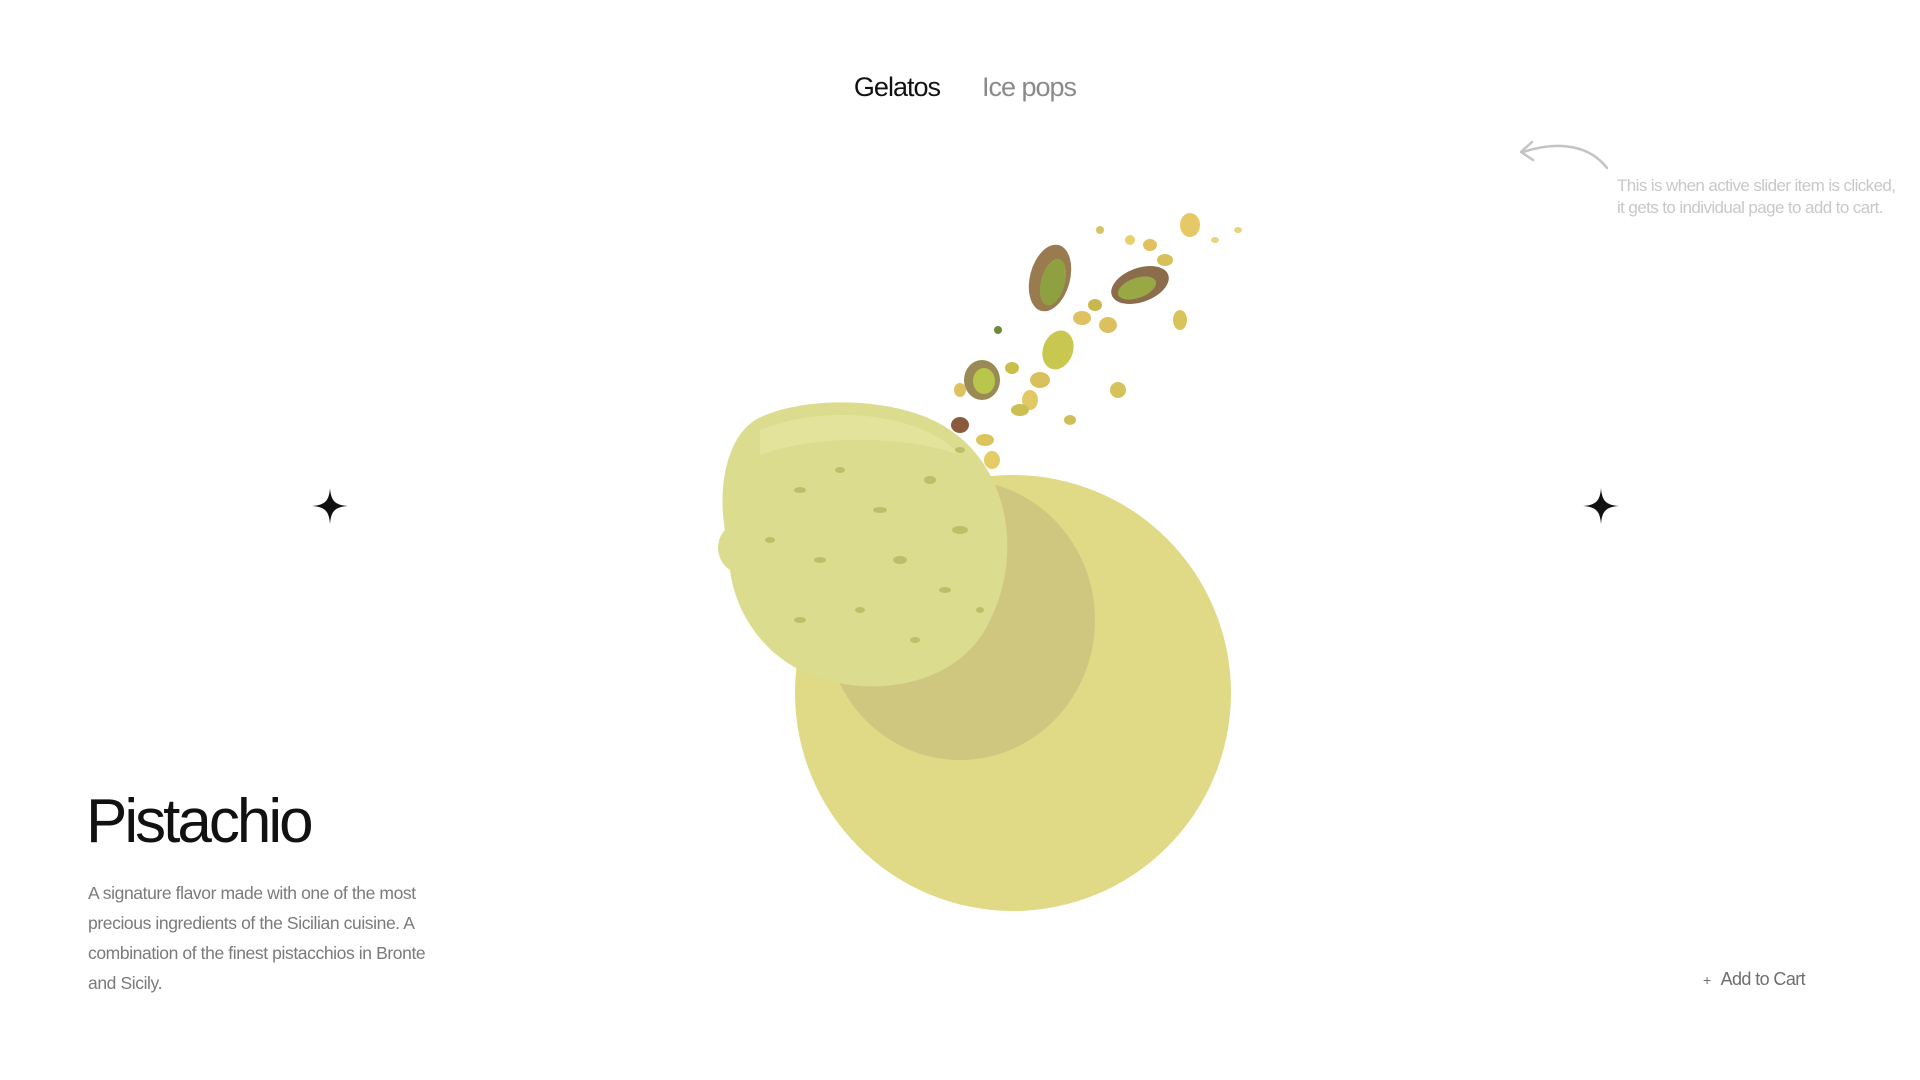 The height and width of the screenshot is (1080, 1920). I want to click on product-title: Pistachio, so click(200, 821).